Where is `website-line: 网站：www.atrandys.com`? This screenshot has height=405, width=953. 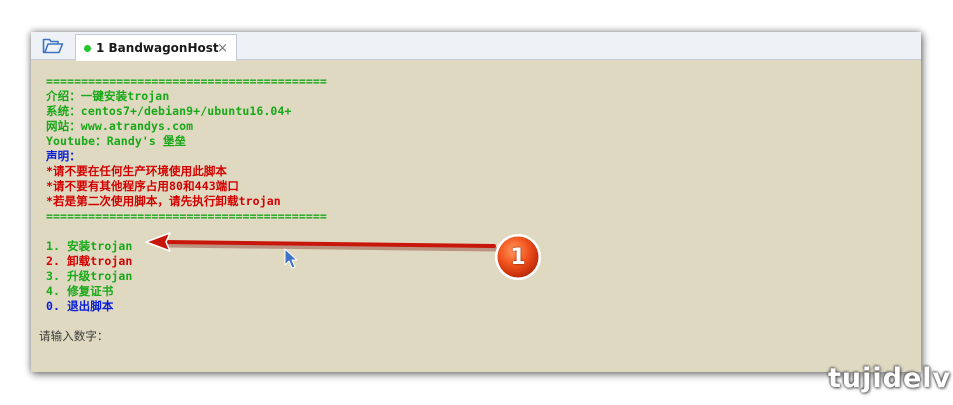
website-line: 网站：www.atrandys.com is located at coordinates (120, 126).